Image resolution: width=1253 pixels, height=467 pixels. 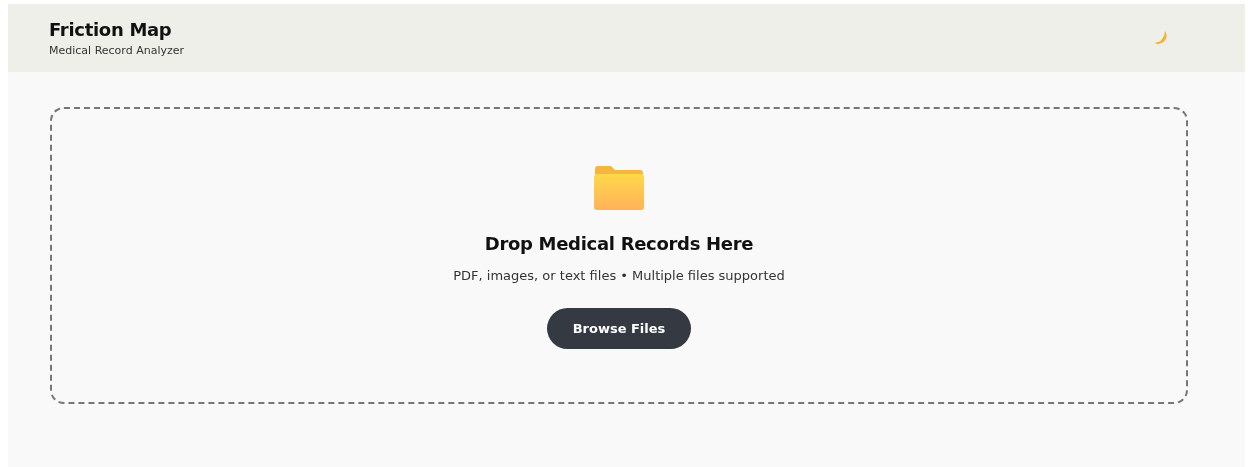 What do you see at coordinates (619, 243) in the screenshot?
I see `dropzone-title: Drop Medical Records Here` at bounding box center [619, 243].